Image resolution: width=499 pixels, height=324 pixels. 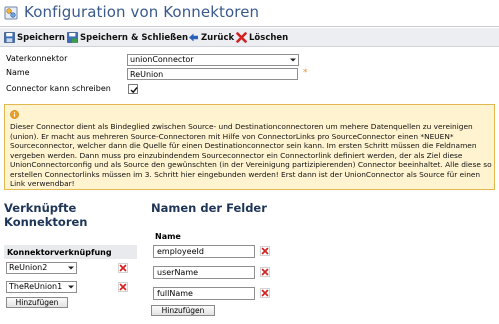 What do you see at coordinates (41, 37) in the screenshot?
I see `save-label: Speichern` at bounding box center [41, 37].